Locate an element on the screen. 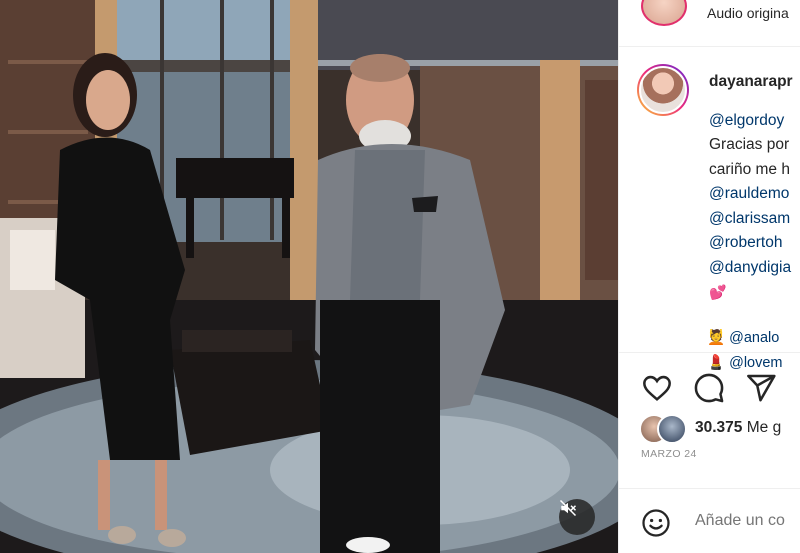 This screenshot has height=553, width=800. audio-row: Audio origina is located at coordinates (709, 14).